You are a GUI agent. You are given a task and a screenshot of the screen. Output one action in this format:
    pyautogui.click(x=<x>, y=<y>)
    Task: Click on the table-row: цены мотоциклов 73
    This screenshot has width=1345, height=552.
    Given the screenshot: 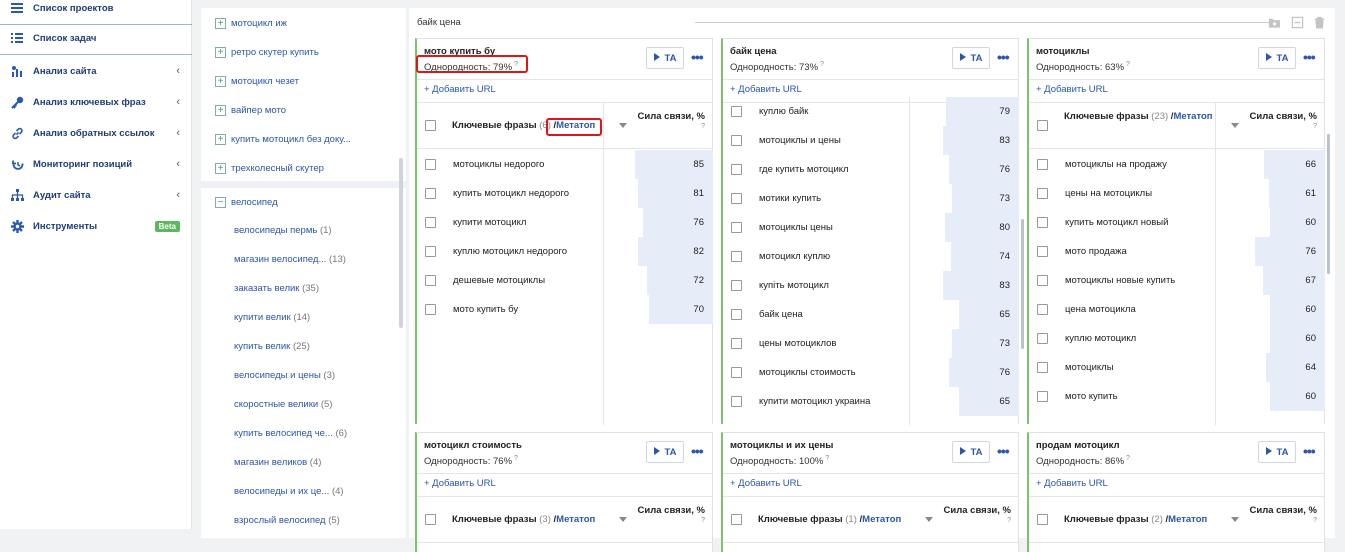 What is the action you would take?
    pyautogui.click(x=871, y=343)
    